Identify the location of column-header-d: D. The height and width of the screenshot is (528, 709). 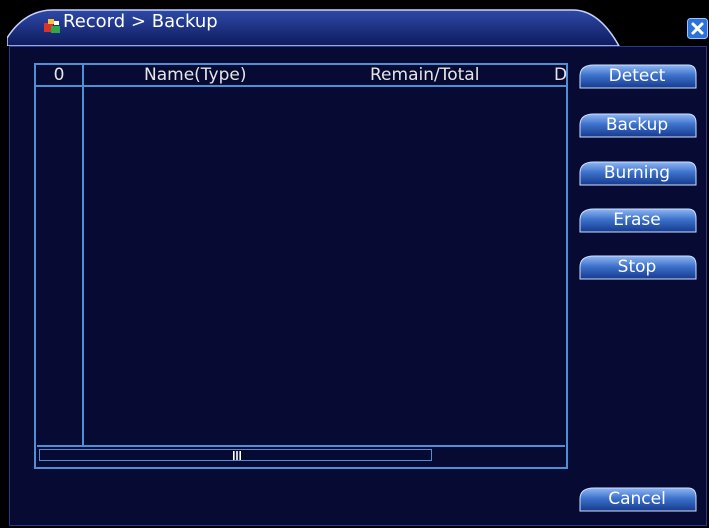
(561, 75).